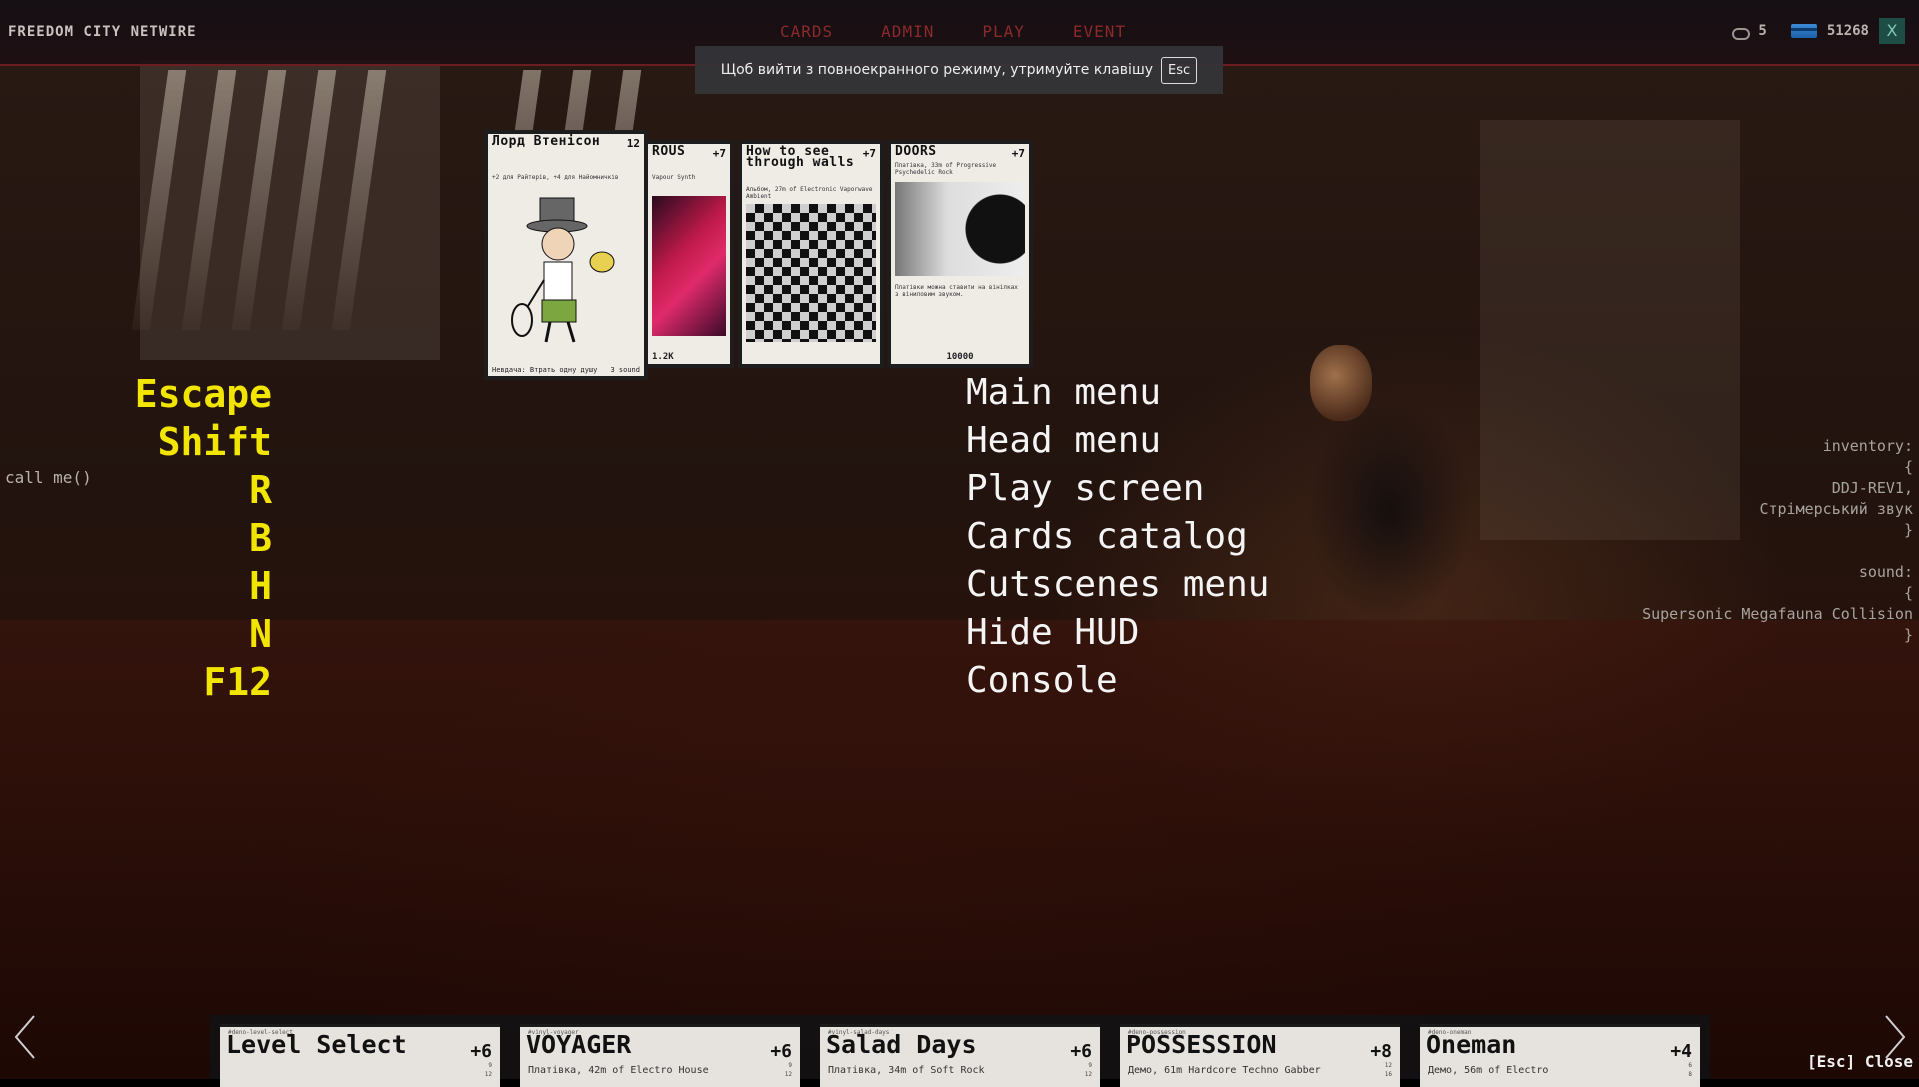 This screenshot has width=1919, height=1087. Describe the element at coordinates (1740, 32) in the screenshot. I see `cloud-icon` at that location.